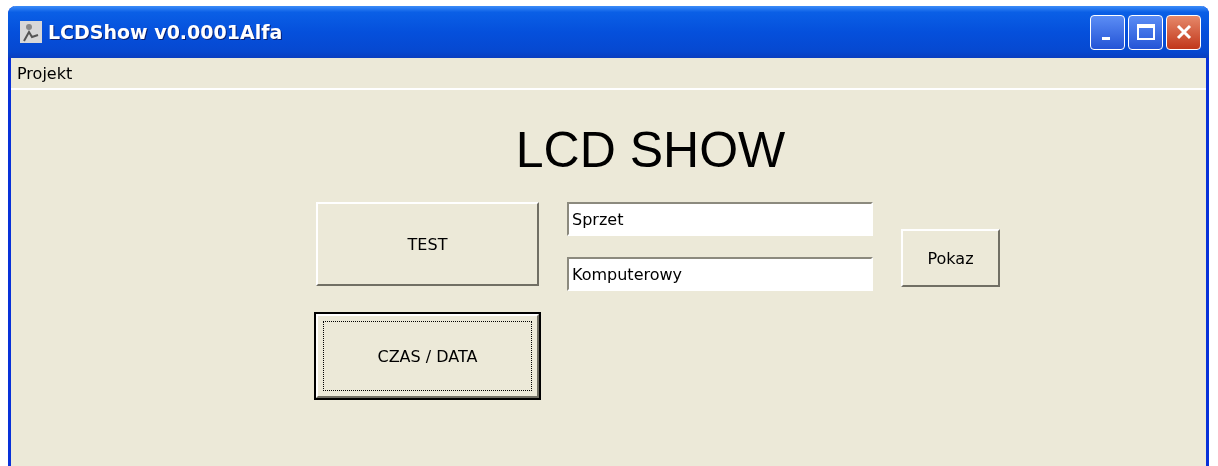 This screenshot has width=1218, height=466. Describe the element at coordinates (650, 150) in the screenshot. I see `app-heading: LCD SHOW` at that location.